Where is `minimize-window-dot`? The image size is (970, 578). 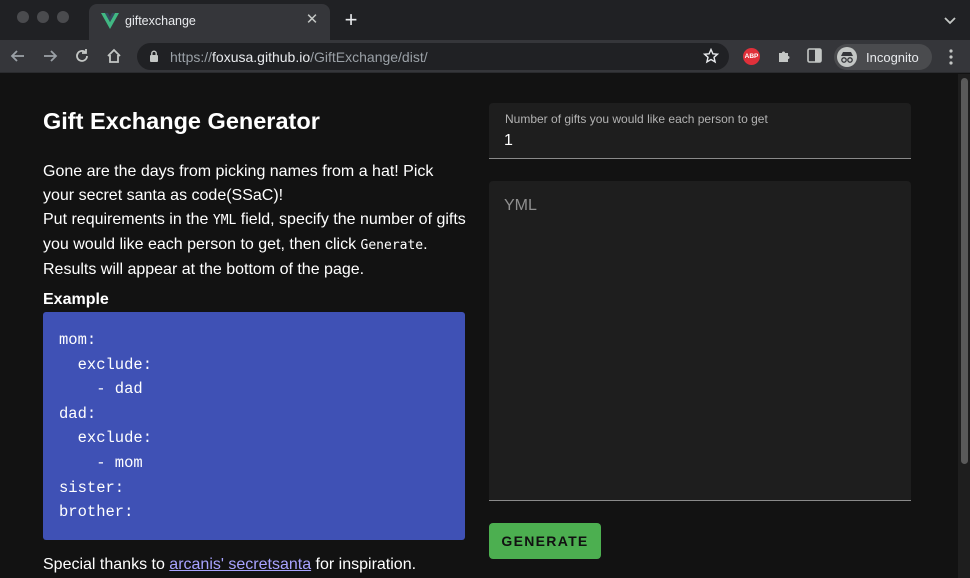 minimize-window-dot is located at coordinates (43, 17).